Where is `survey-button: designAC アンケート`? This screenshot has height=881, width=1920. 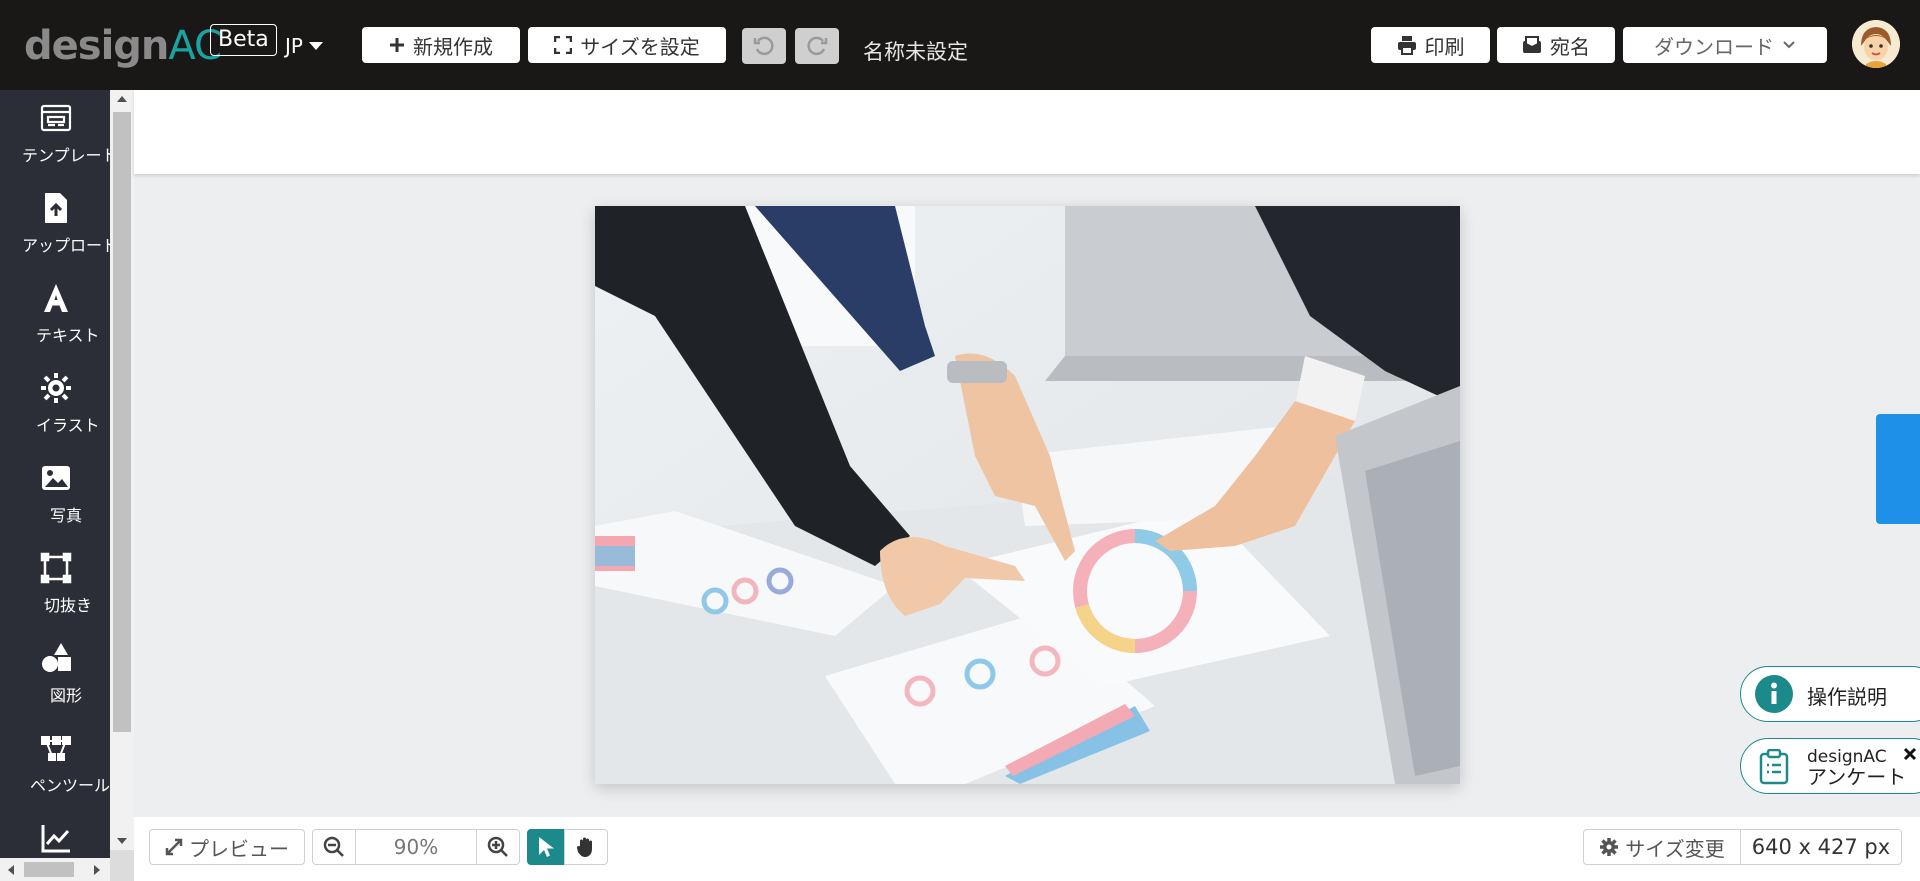 survey-button: designAC アンケート is located at coordinates (1830, 766).